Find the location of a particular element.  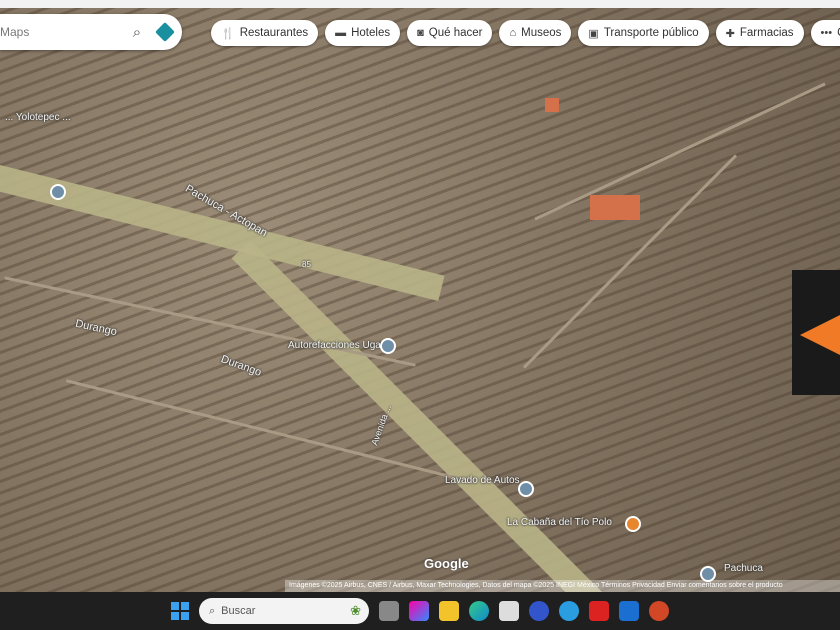

chip-label: Qué hacer is located at coordinates (455, 33).